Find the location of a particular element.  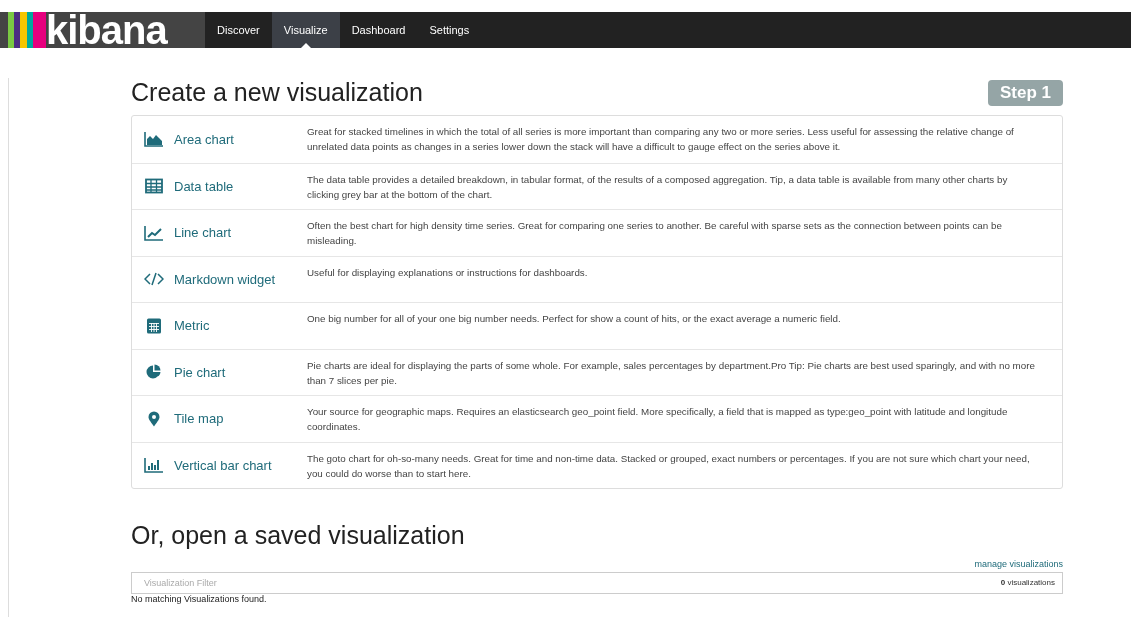

visualization-type-name: Area chart is located at coordinates (204, 139).